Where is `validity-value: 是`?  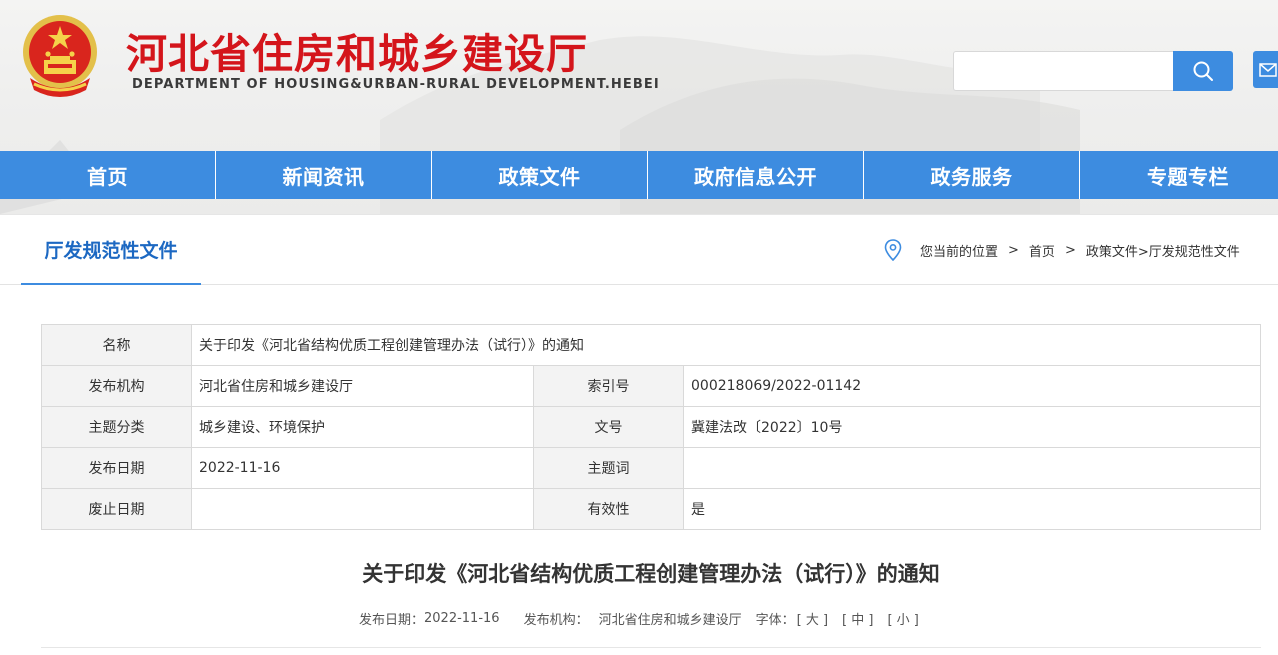
validity-value: 是 is located at coordinates (972, 509).